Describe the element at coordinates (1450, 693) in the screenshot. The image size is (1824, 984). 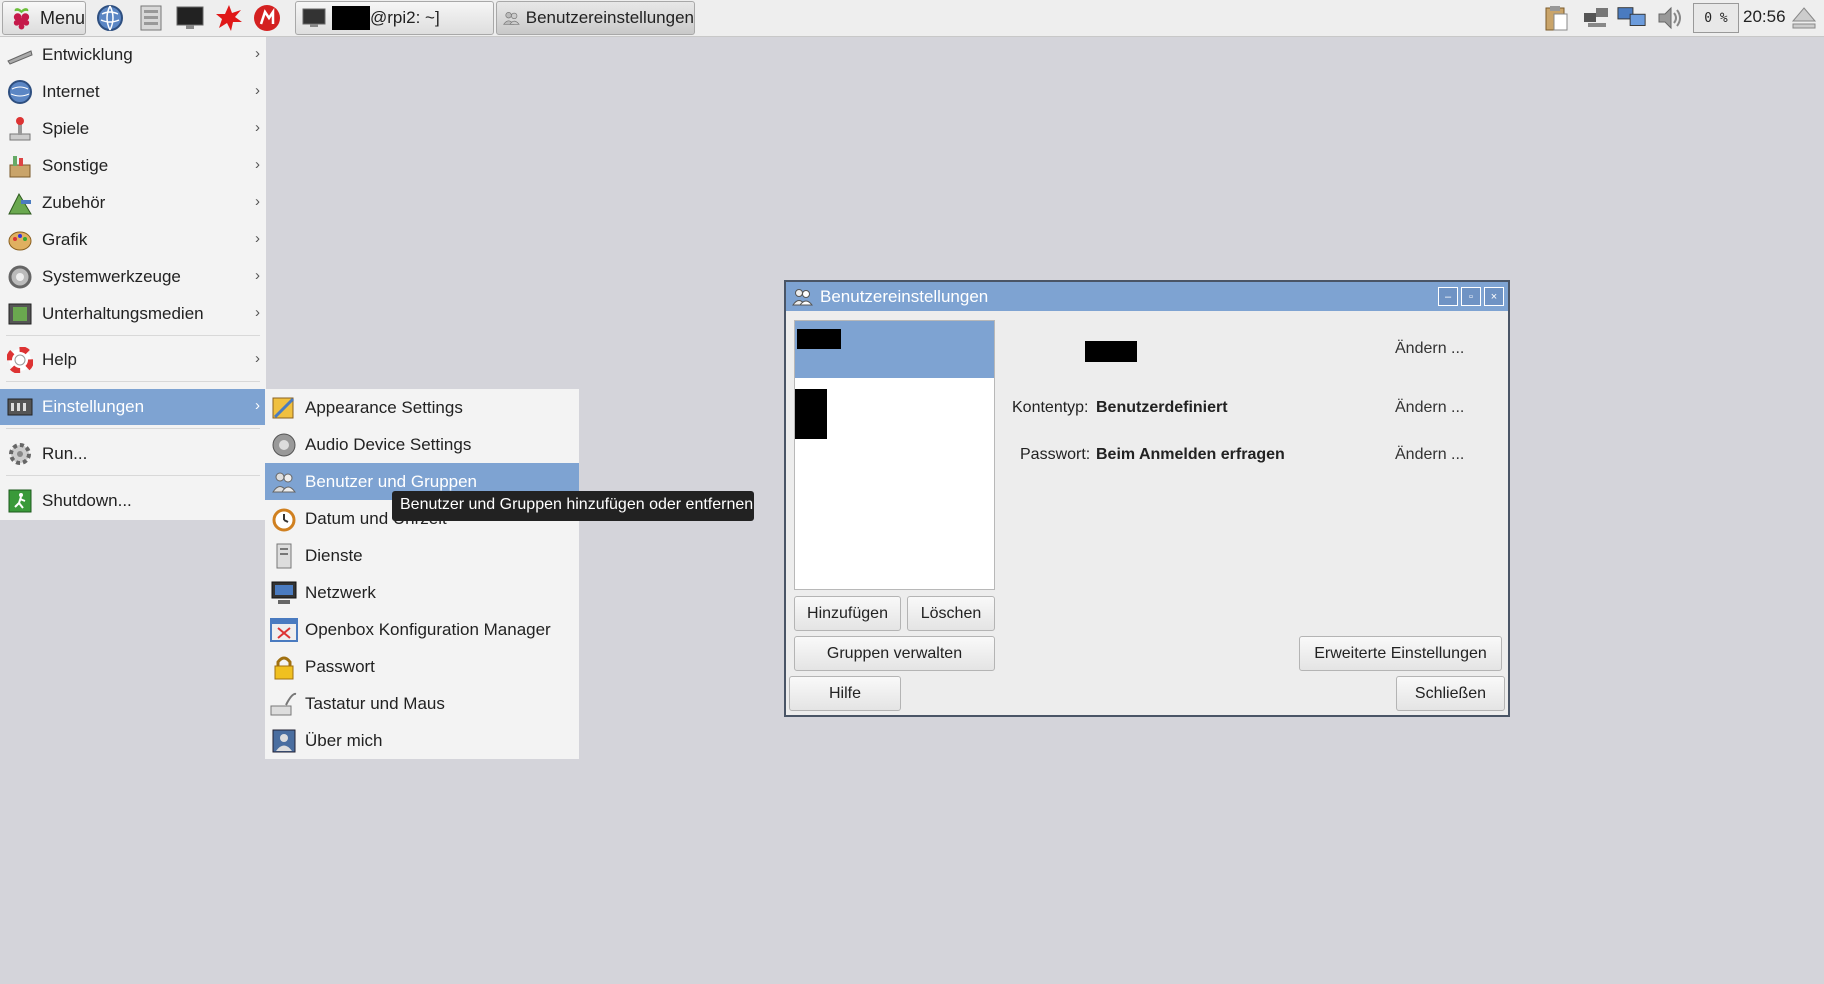
I see `close-dialog-button: Schließen` at that location.